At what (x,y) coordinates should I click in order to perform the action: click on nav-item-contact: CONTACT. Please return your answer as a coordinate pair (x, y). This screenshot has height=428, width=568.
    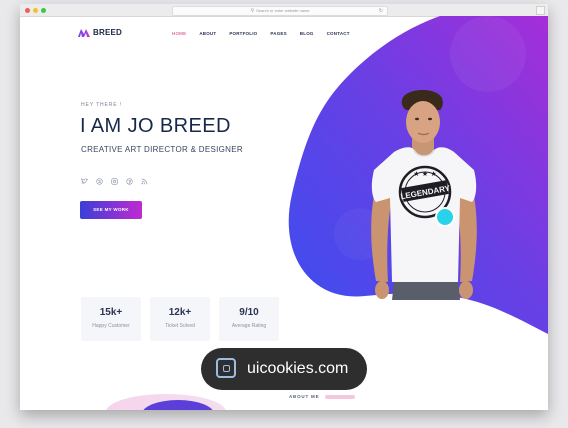
    Looking at the image, I should click on (338, 33).